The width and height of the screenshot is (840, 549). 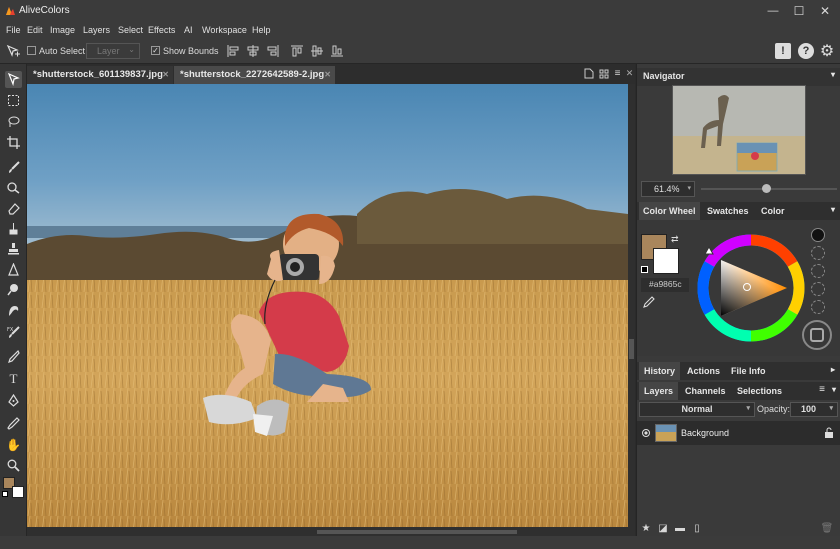 What do you see at coordinates (273, 51) in the screenshot?
I see `align-right-icon` at bounding box center [273, 51].